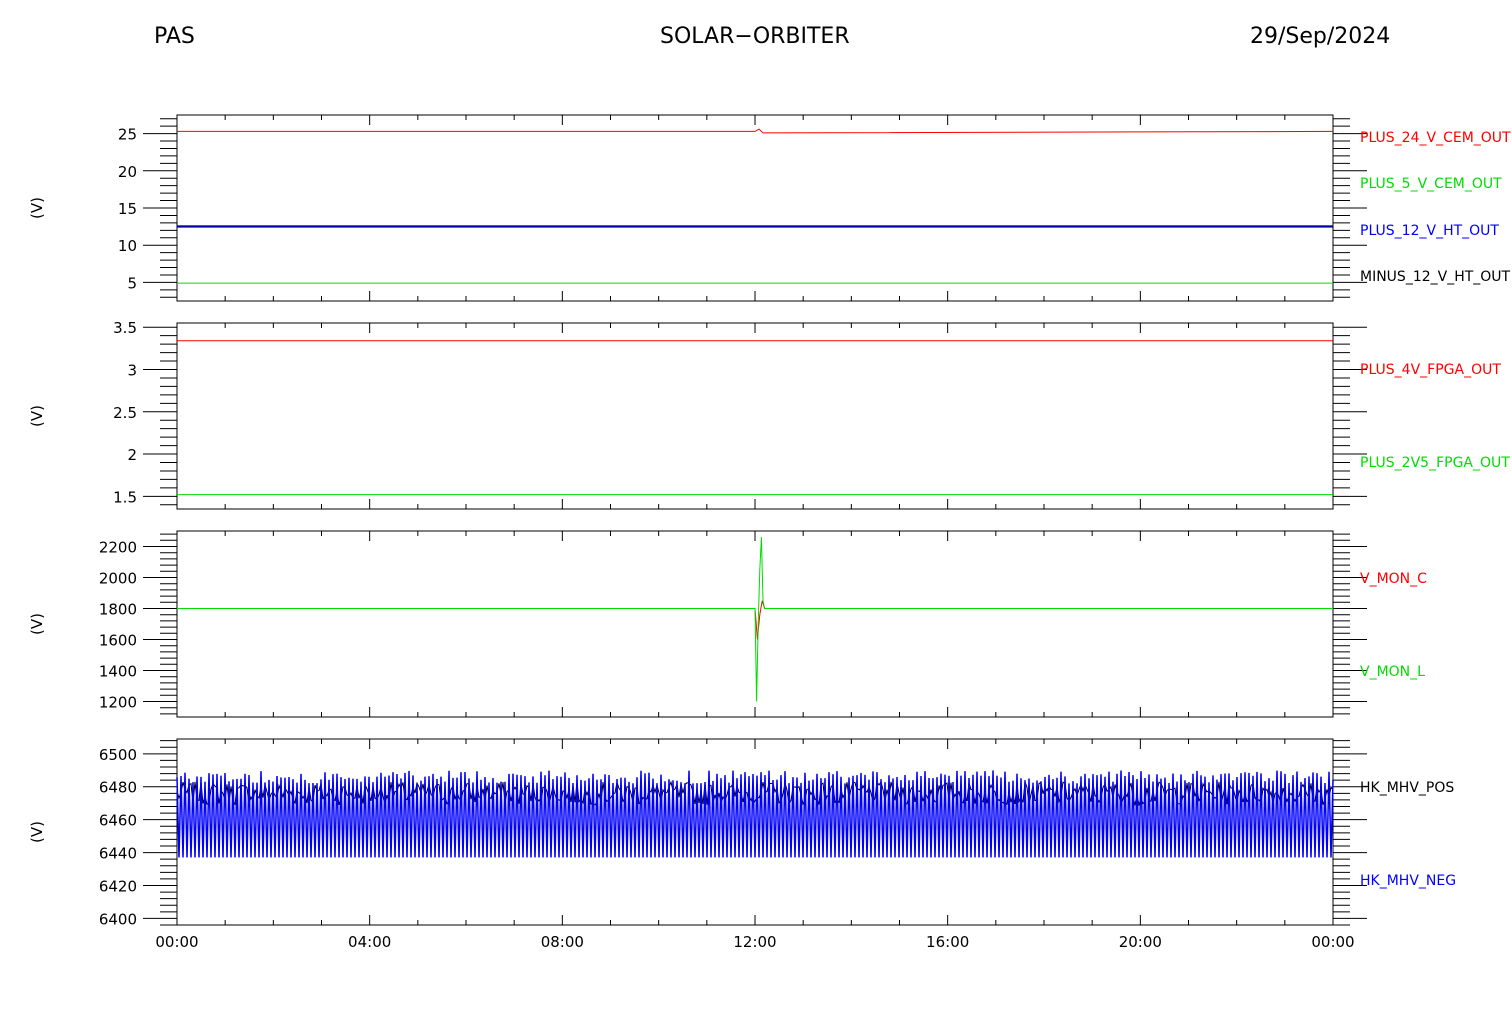  I want to click on series-hk-mhv-neg-legend-label: HK_MHV_NEG, so click(1408, 881).